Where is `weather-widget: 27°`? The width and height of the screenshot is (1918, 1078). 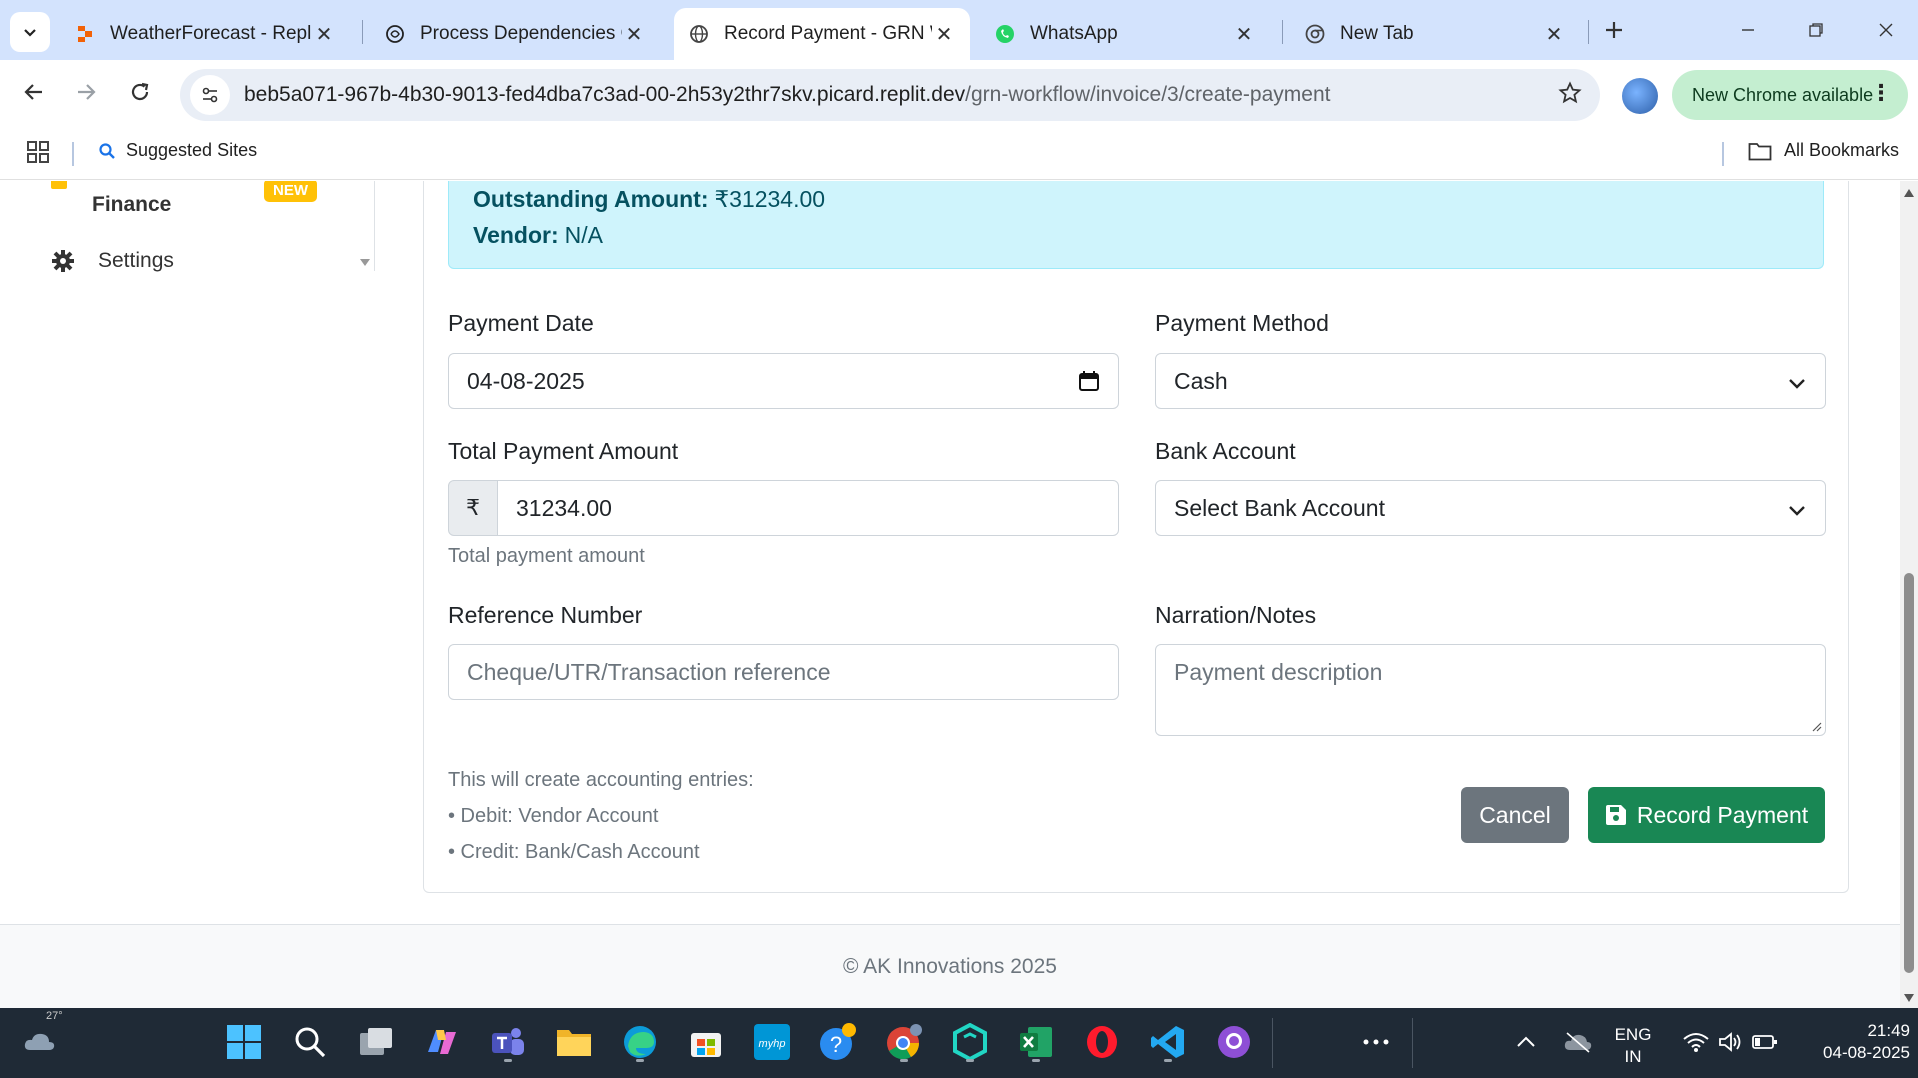
weather-widget: 27° is located at coordinates (44, 1035).